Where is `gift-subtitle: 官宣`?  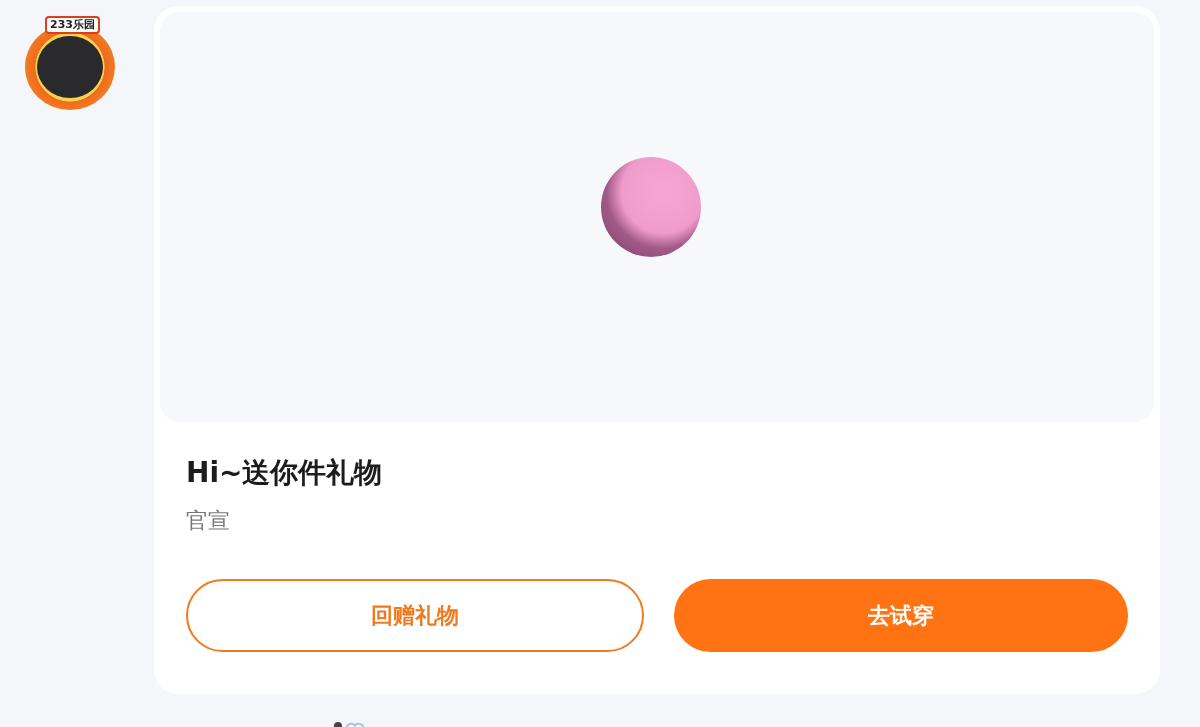
gift-subtitle: 官宣 is located at coordinates (208, 521).